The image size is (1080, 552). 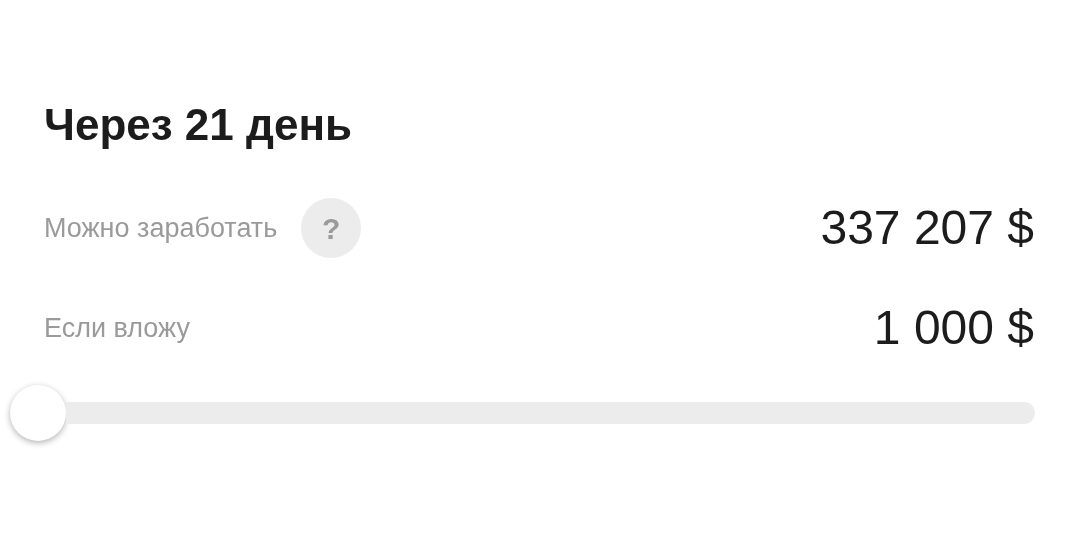 I want to click on help-button: ?, so click(x=331, y=228).